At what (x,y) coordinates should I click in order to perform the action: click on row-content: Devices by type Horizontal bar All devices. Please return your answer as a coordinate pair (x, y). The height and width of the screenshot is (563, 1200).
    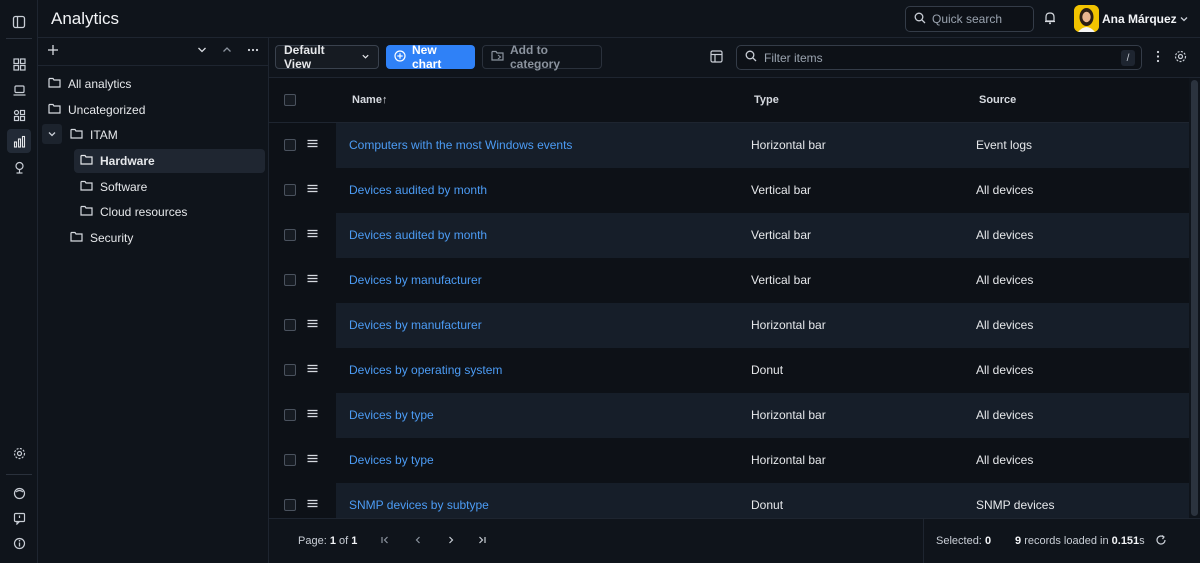
    Looking at the image, I should click on (762, 460).